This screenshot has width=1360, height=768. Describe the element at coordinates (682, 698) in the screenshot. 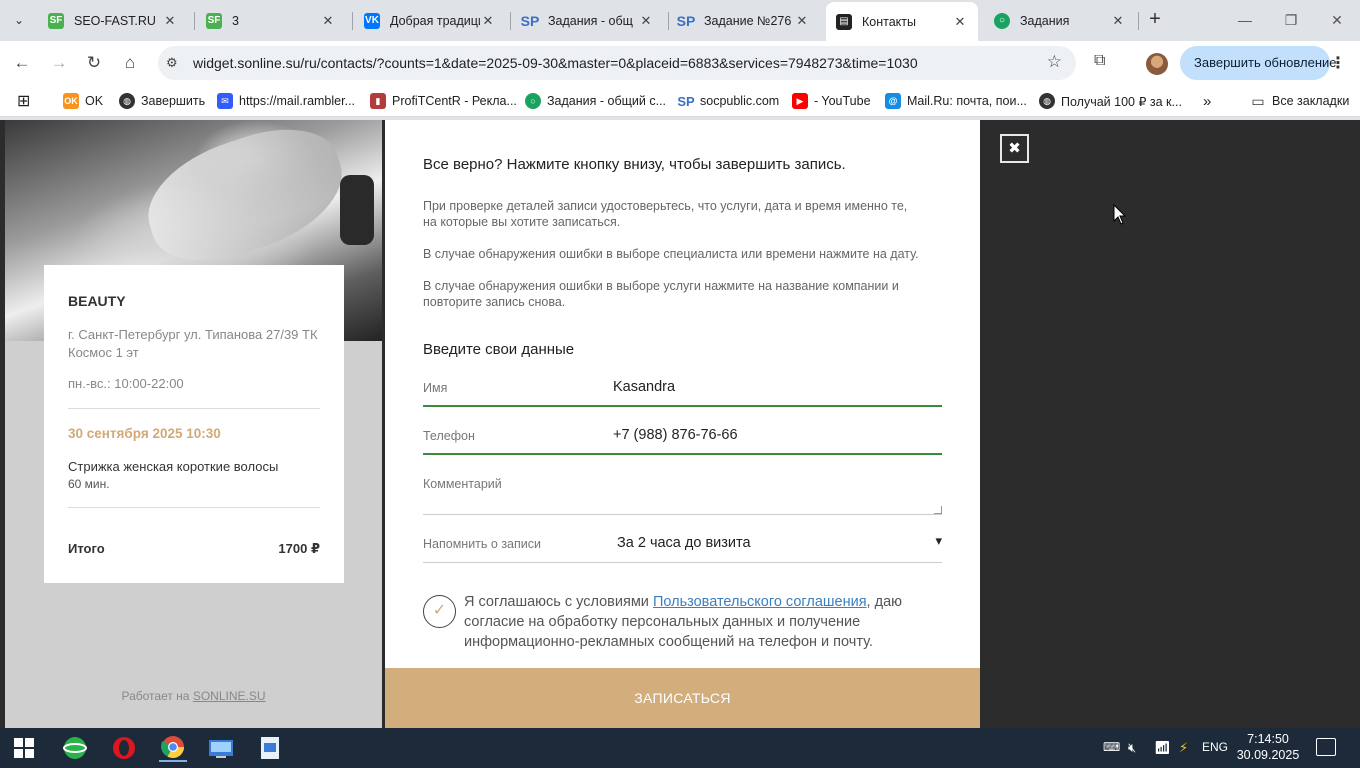

I see `submit-booking-button: ЗАПИСАТЬСЯ` at that location.